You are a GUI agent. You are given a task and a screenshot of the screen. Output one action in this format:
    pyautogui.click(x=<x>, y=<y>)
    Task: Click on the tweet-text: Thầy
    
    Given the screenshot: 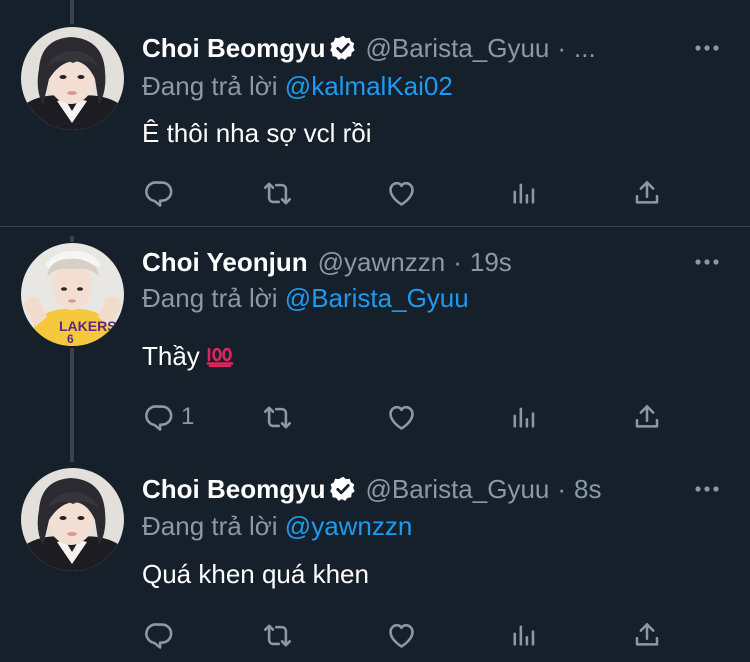 What is the action you would take?
    pyautogui.click(x=188, y=357)
    